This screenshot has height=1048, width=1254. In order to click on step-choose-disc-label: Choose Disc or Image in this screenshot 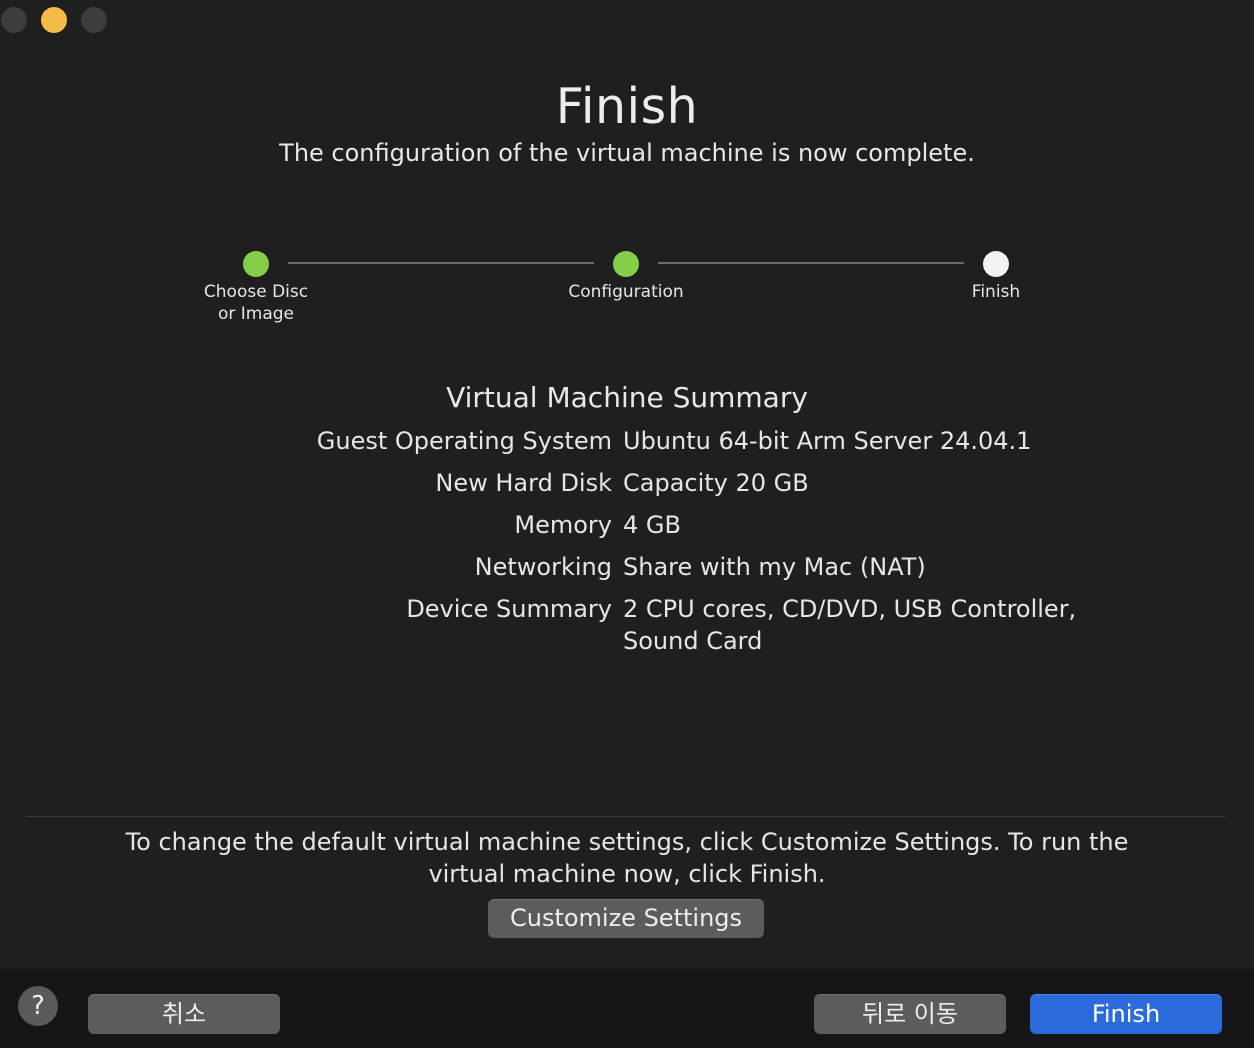, I will do `click(256, 303)`.